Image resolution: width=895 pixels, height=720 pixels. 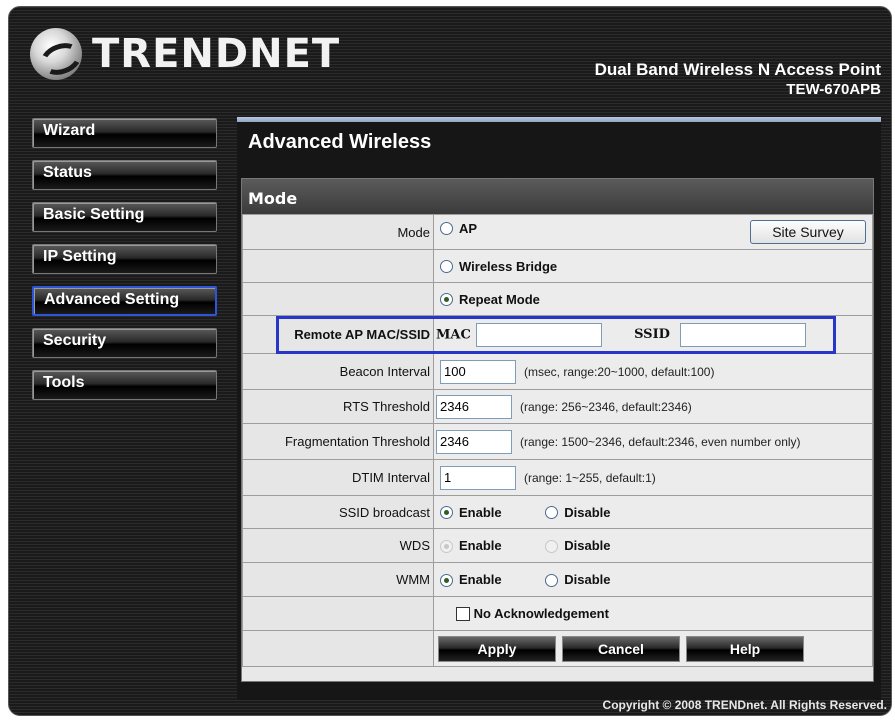 I want to click on site-survey-button: Site Survey, so click(x=808, y=232).